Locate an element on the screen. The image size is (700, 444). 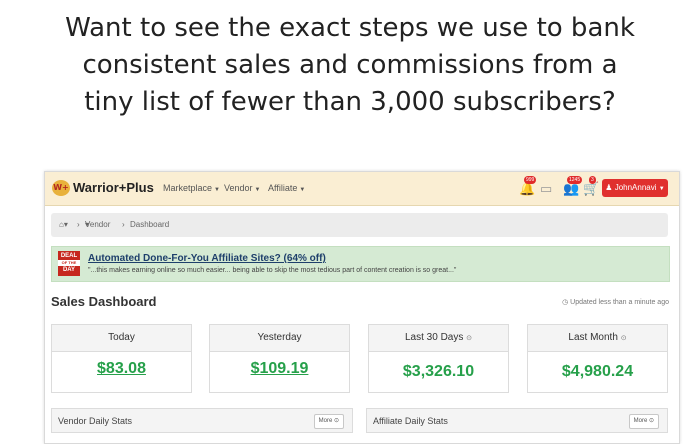
nav-affiliate-label: Affiliate is located at coordinates (283, 188).